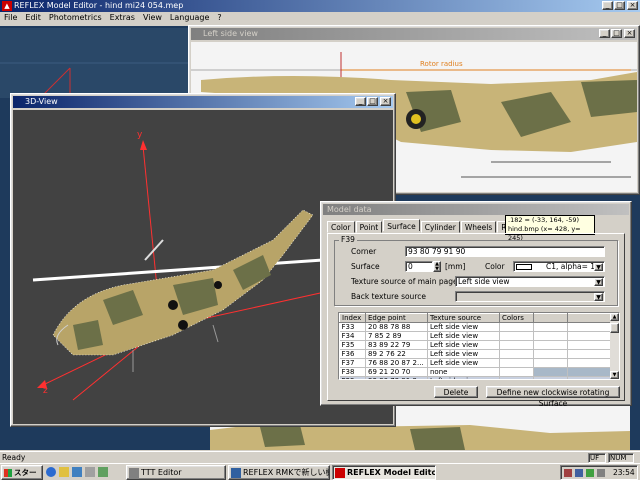 The image size is (640, 480). I want to click on 3d-view-minimize-button: _, so click(360, 101).